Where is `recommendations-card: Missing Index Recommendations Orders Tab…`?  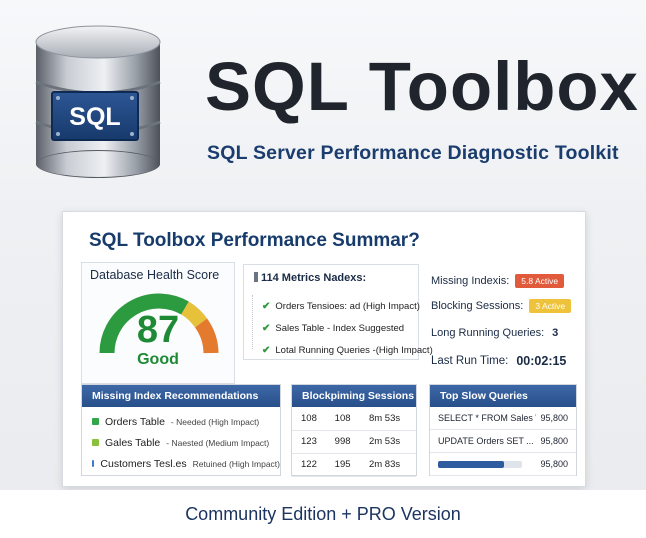
recommendations-card: Missing Index Recommendations Orders Tab… is located at coordinates (181, 430).